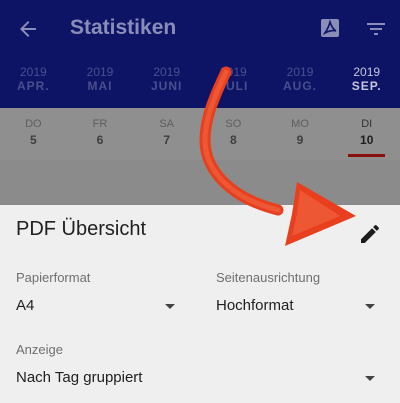  I want to click on orientation-select: Hochformat, so click(300, 306).